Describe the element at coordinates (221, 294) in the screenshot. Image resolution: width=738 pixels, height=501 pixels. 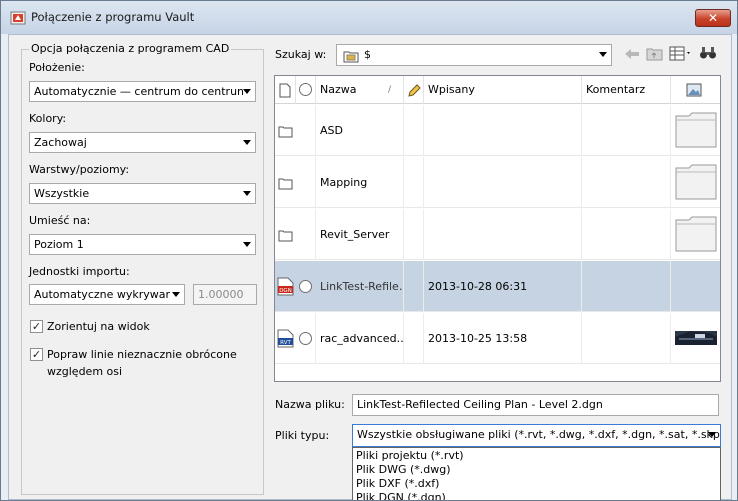
I see `scale-value: 1.00000` at that location.